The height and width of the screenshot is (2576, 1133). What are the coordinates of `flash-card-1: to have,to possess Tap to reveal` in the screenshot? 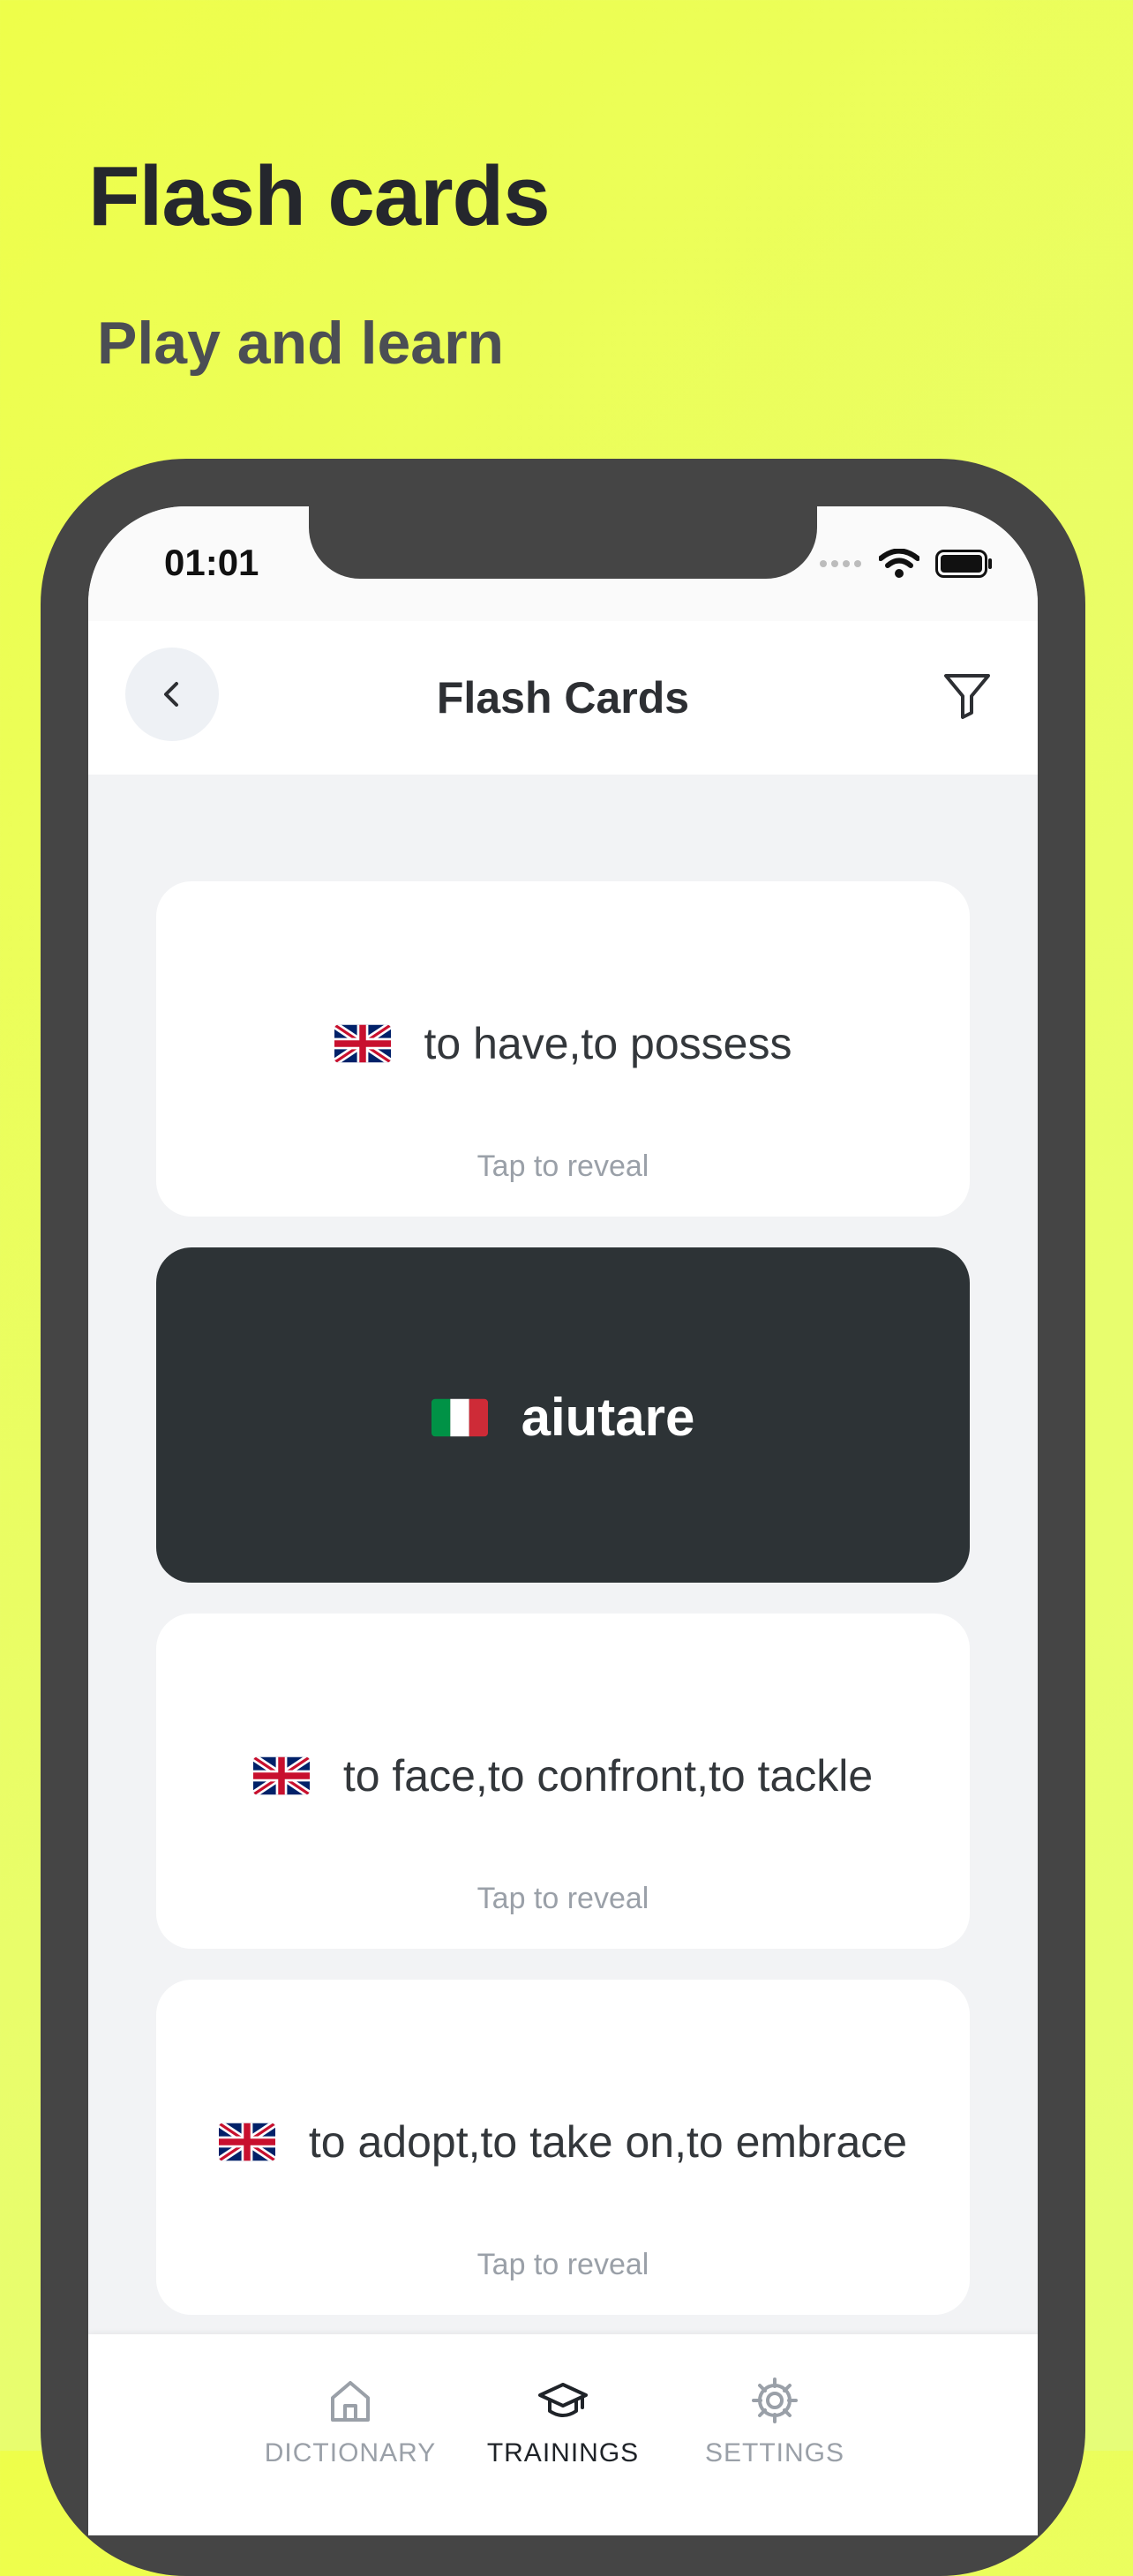 It's located at (563, 1049).